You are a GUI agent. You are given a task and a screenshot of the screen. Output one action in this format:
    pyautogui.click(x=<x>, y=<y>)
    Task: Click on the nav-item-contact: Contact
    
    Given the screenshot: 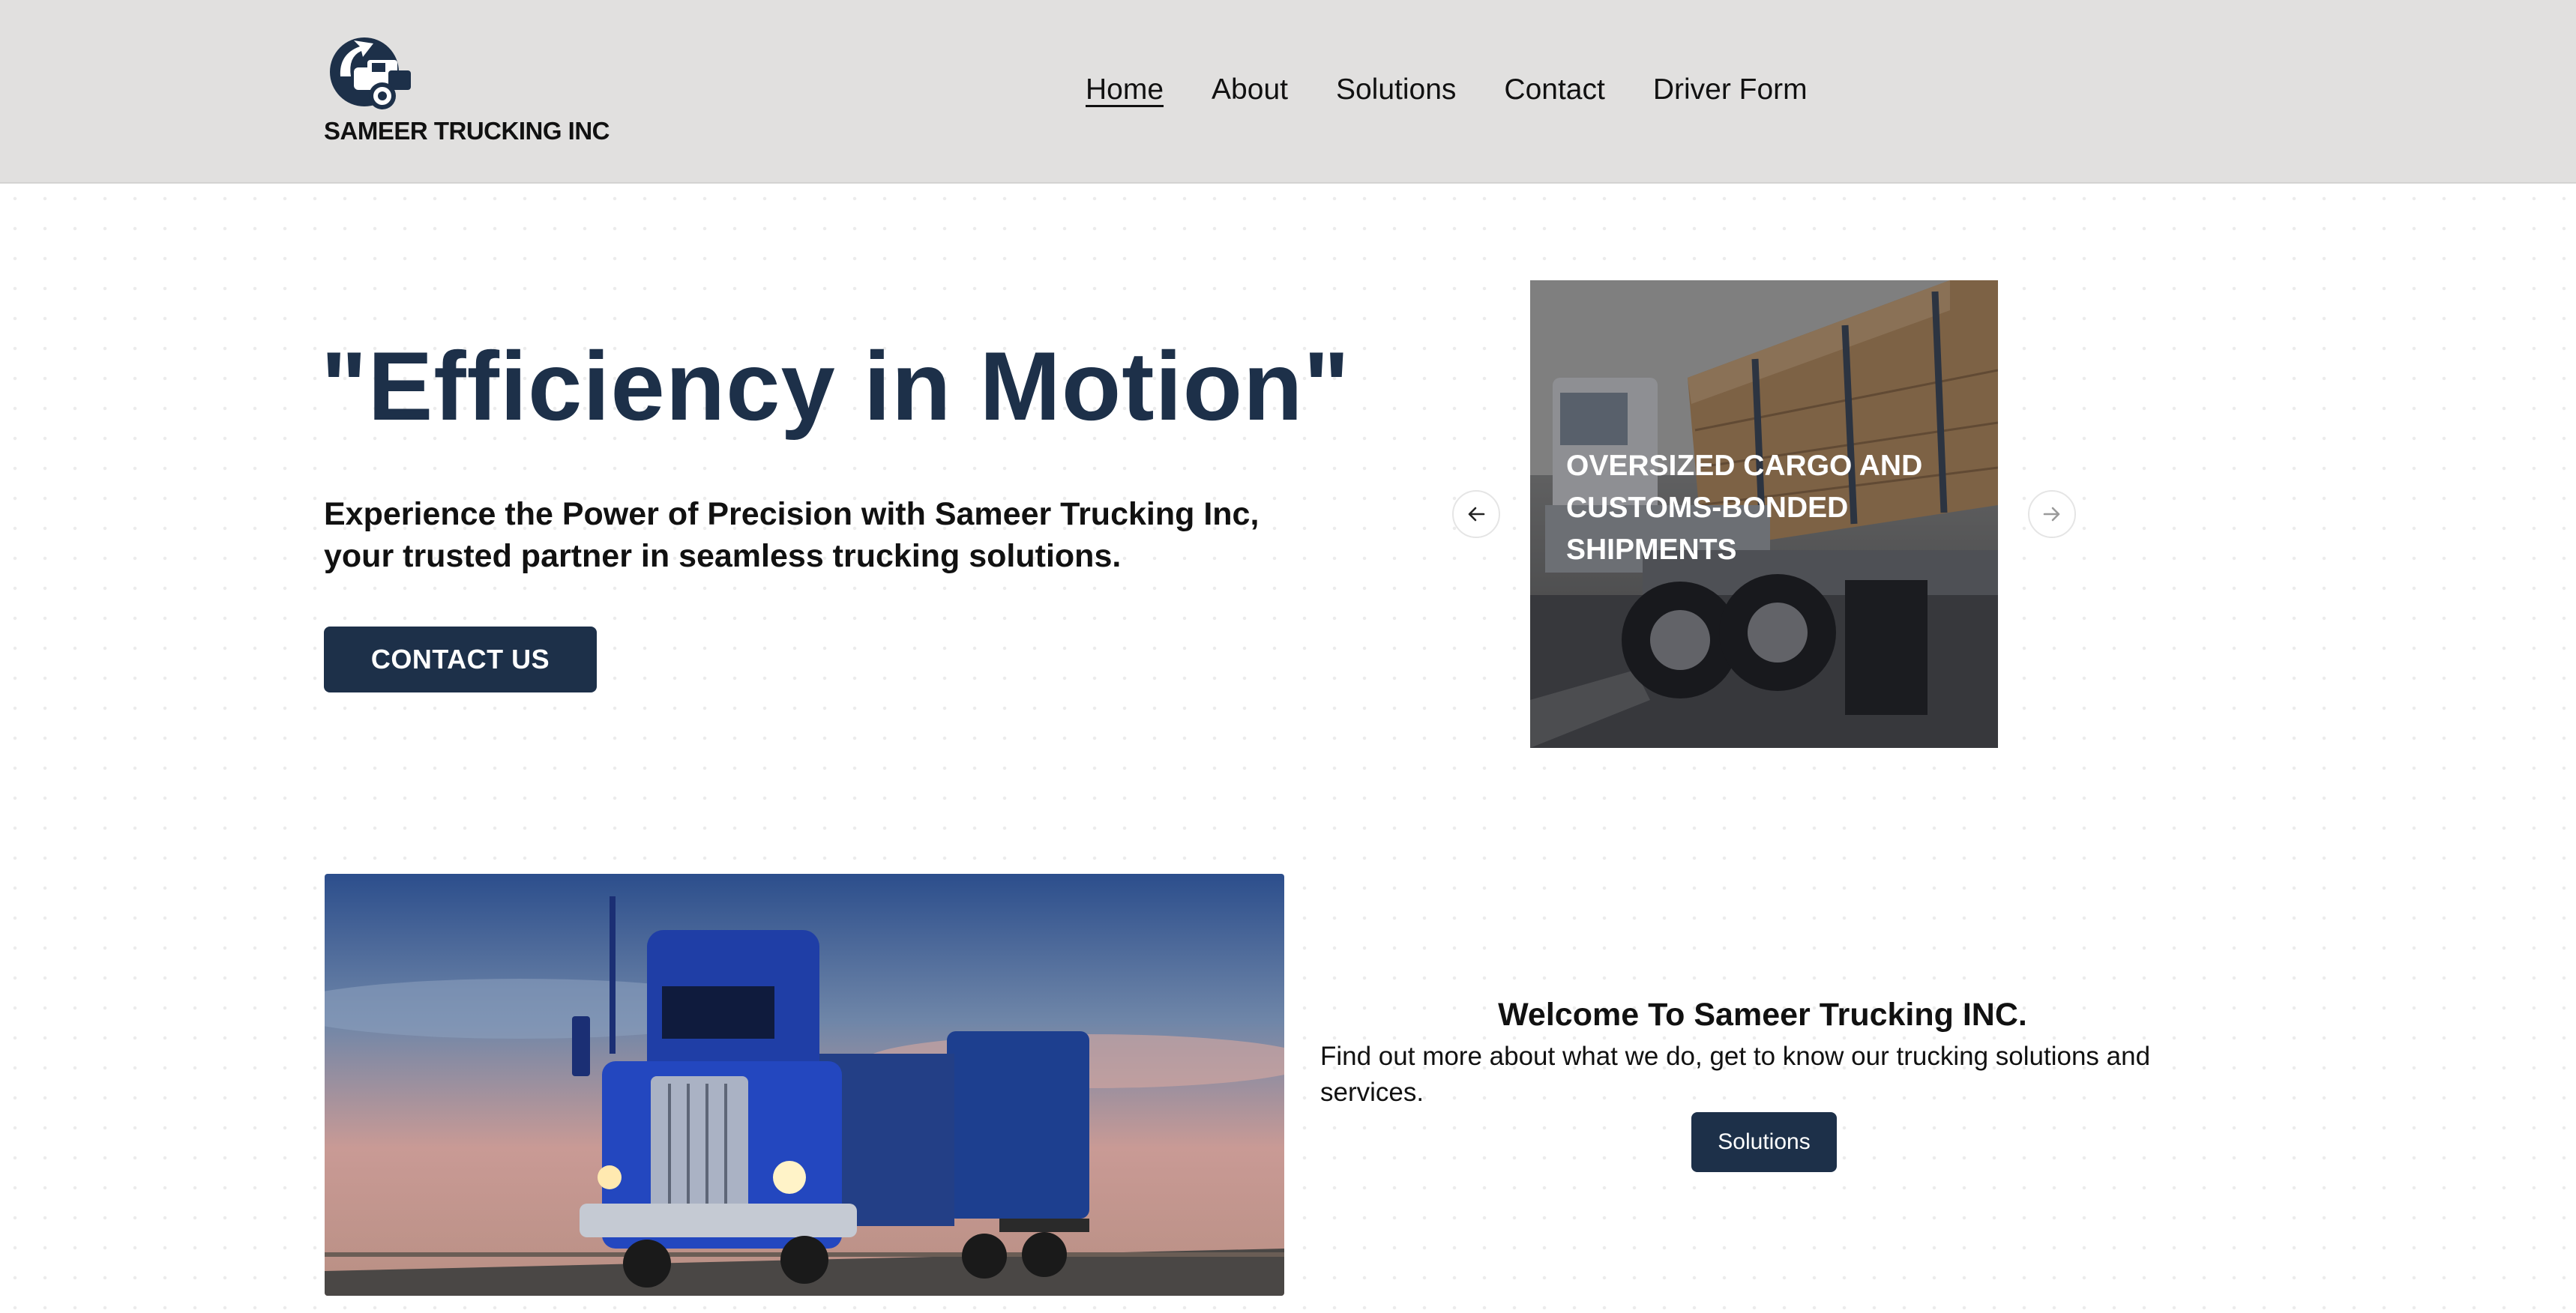 What is the action you would take?
    pyautogui.click(x=1554, y=89)
    